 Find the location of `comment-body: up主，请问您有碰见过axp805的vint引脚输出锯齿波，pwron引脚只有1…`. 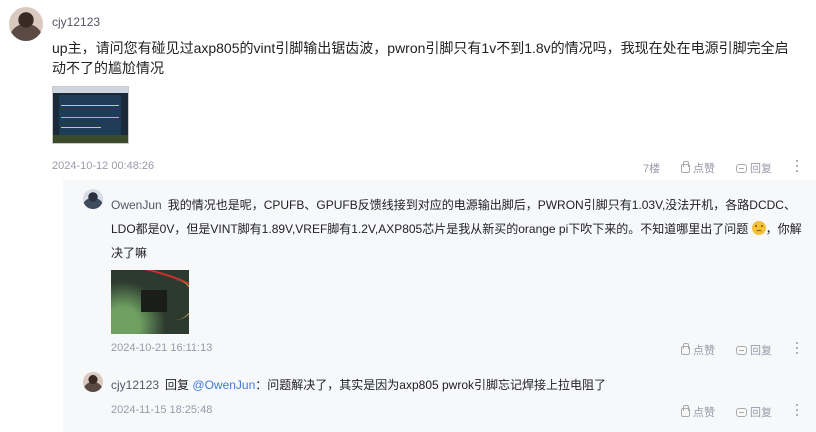

comment-body: up主，请问您有碰见过axp805的vint引脚输出锯齿波，pwron引脚只有1… is located at coordinates (420, 58).